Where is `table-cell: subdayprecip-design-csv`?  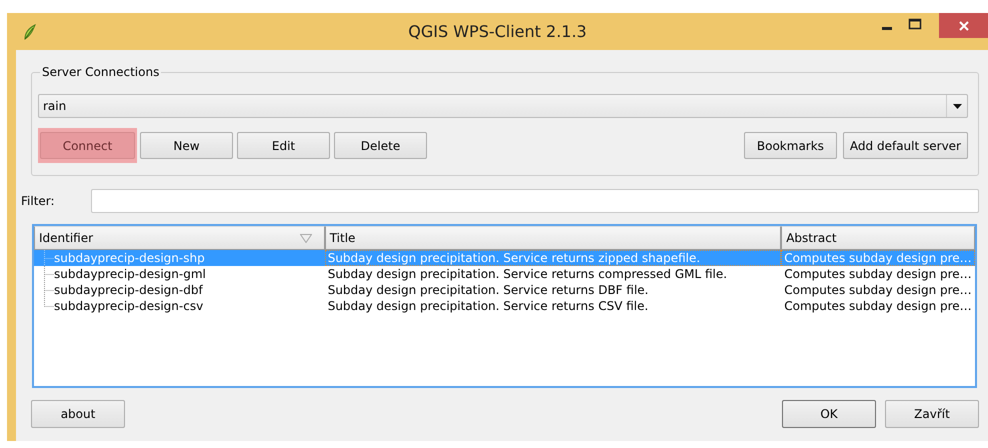 table-cell: subdayprecip-design-csv is located at coordinates (129, 306).